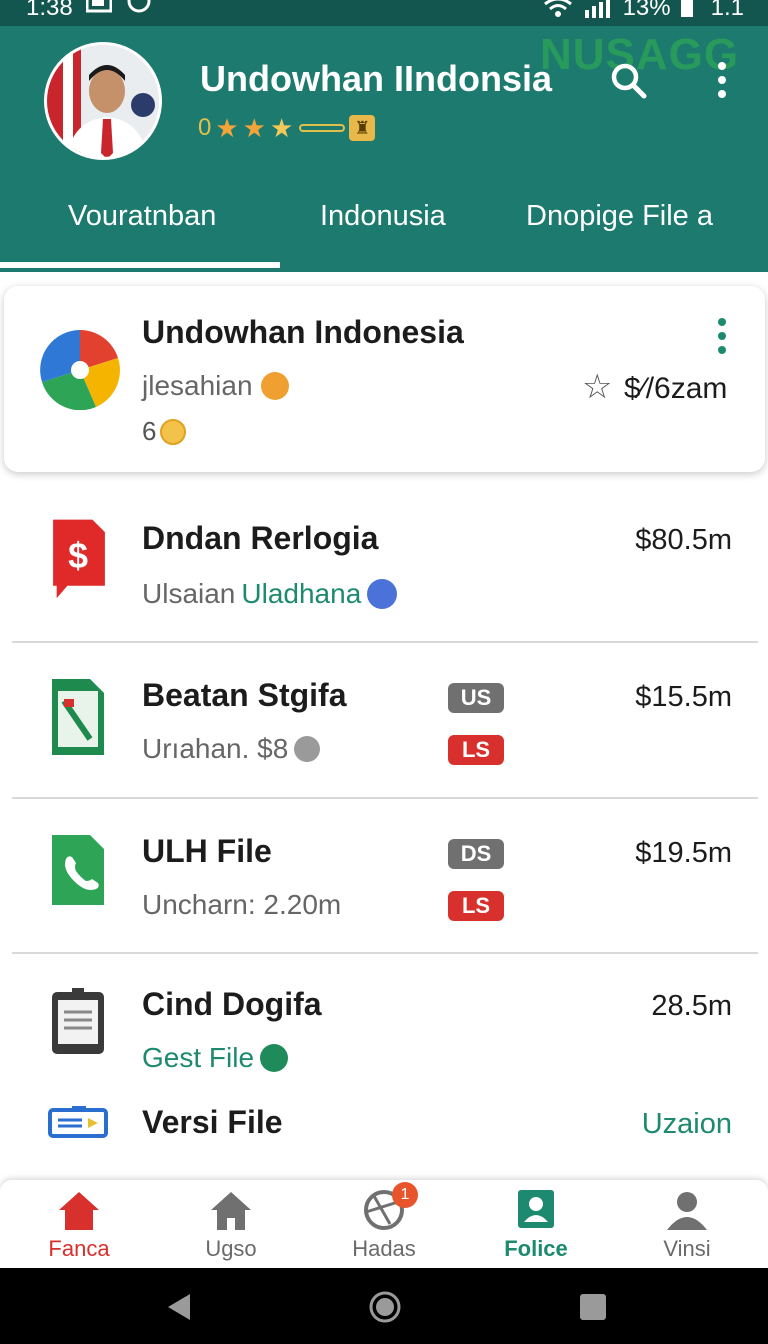  Describe the element at coordinates (384, 379) in the screenshot. I see `featured-card: Undowhan Indonesia jlesahian 6 ☆ $⁄/6zam` at that location.